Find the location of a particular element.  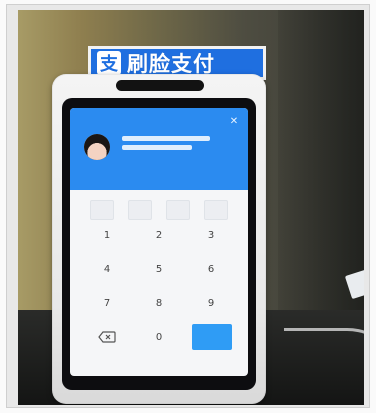

backspace-button is located at coordinates (107, 337).